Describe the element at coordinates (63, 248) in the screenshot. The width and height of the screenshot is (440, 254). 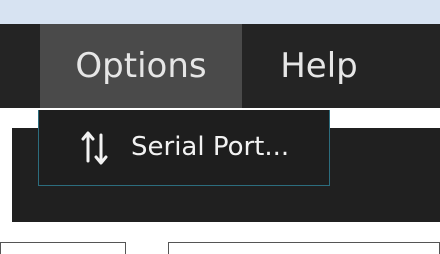
I see `bottom-panel-left` at that location.